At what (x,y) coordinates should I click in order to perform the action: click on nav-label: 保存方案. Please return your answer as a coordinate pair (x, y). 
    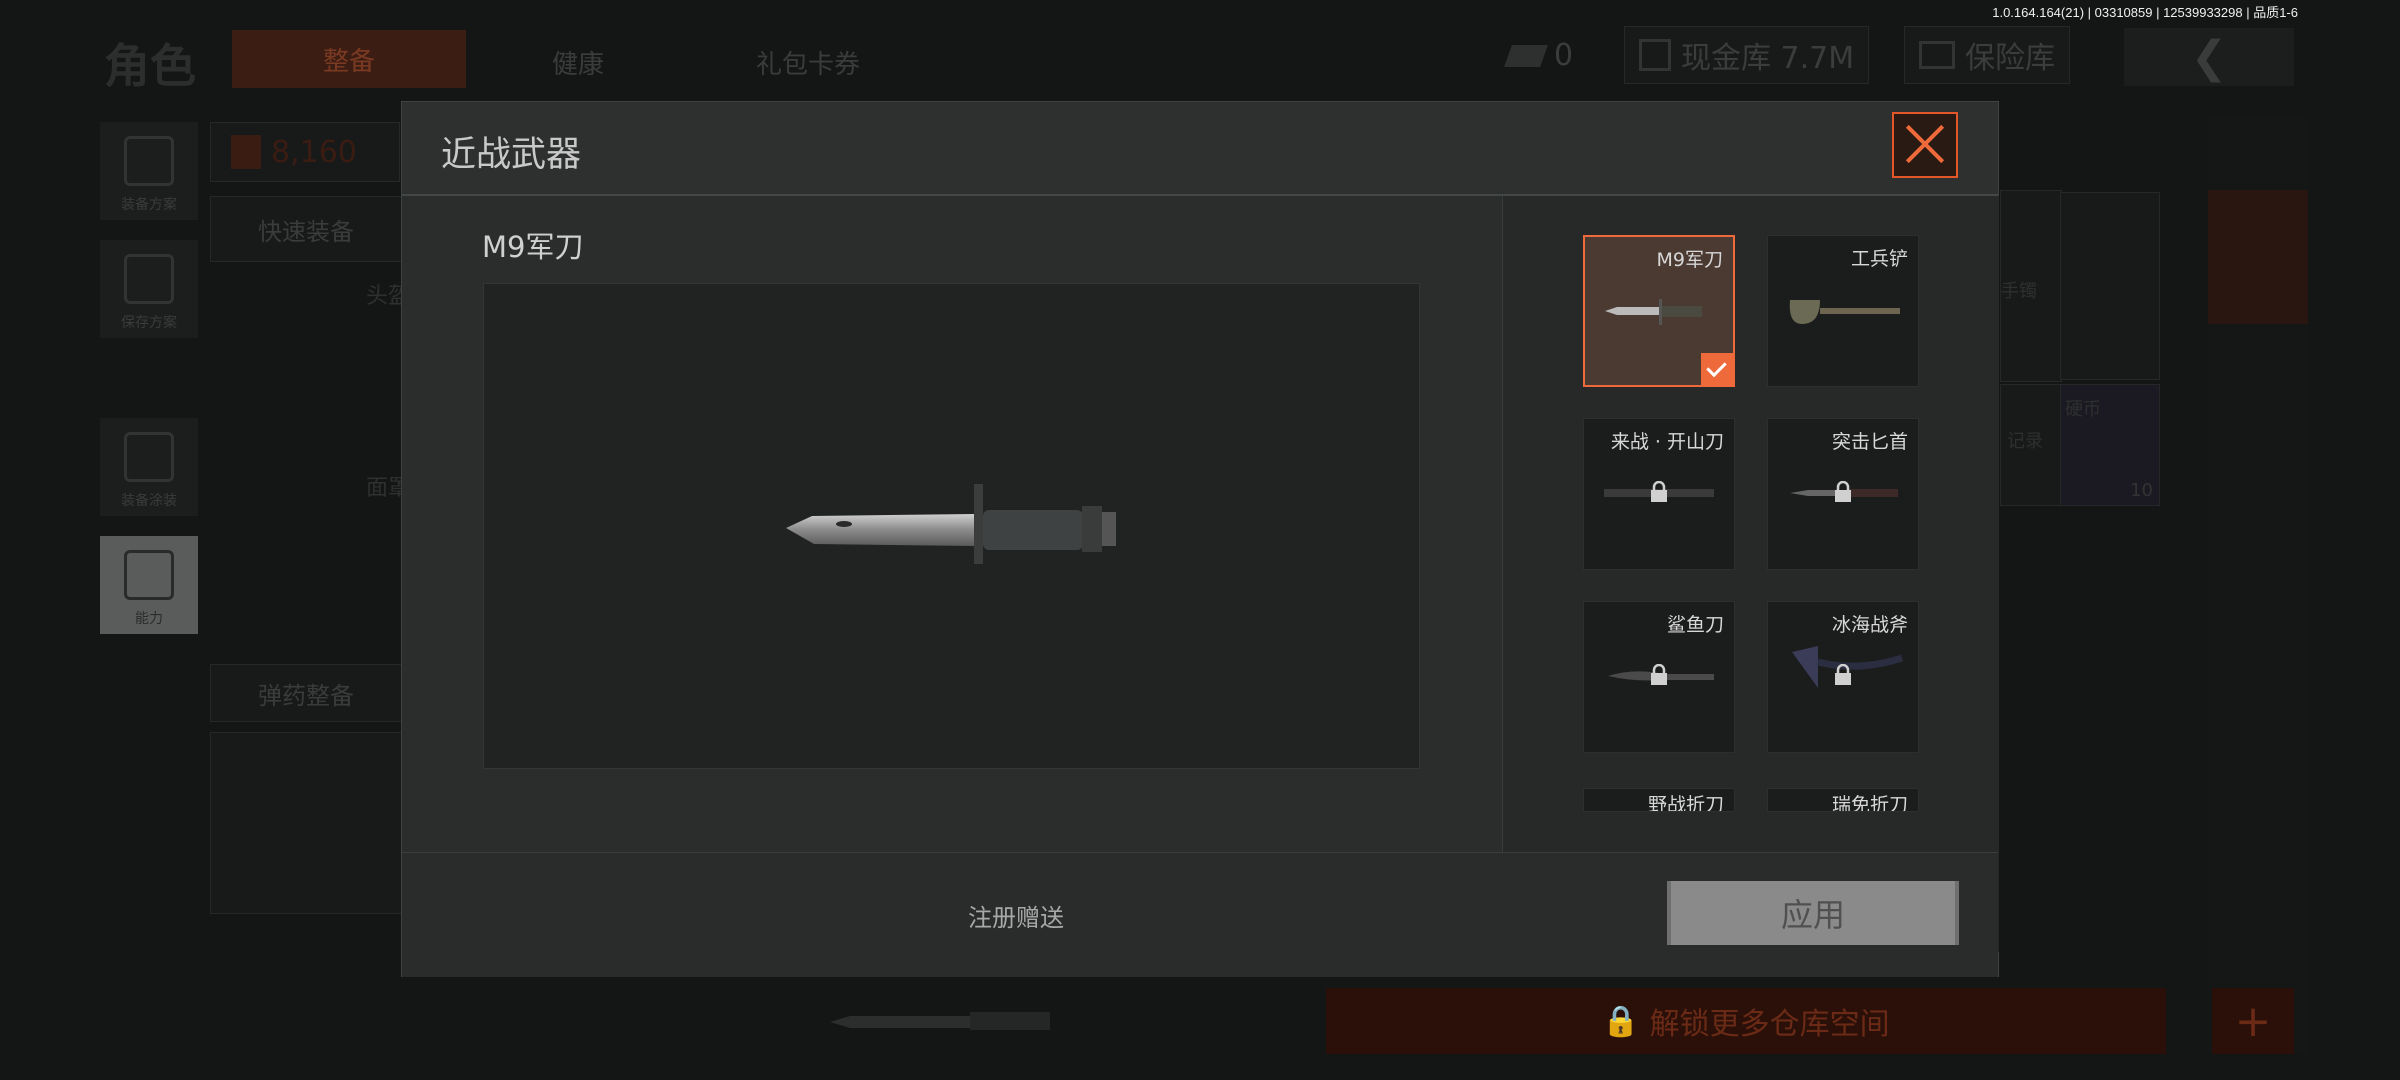
    Looking at the image, I should click on (149, 323).